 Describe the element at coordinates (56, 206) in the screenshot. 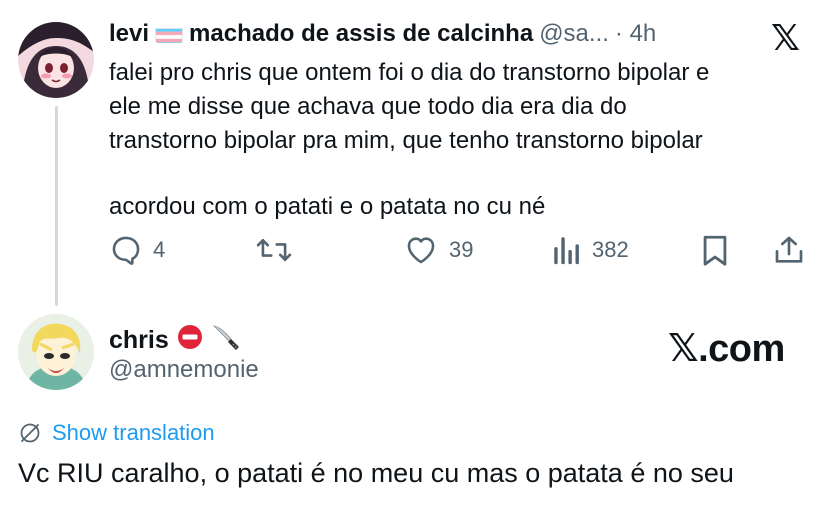

I see `thread-line` at that location.